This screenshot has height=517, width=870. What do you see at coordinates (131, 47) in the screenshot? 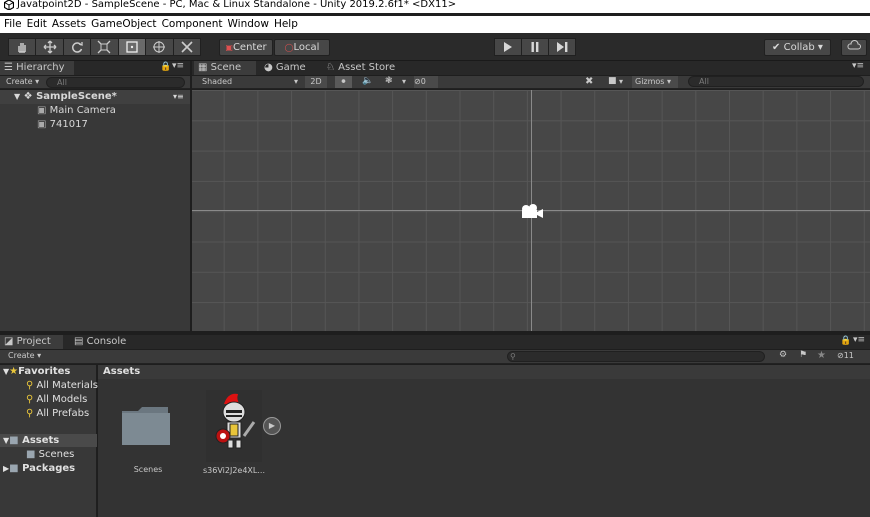
I see `rect-tool-button` at bounding box center [131, 47].